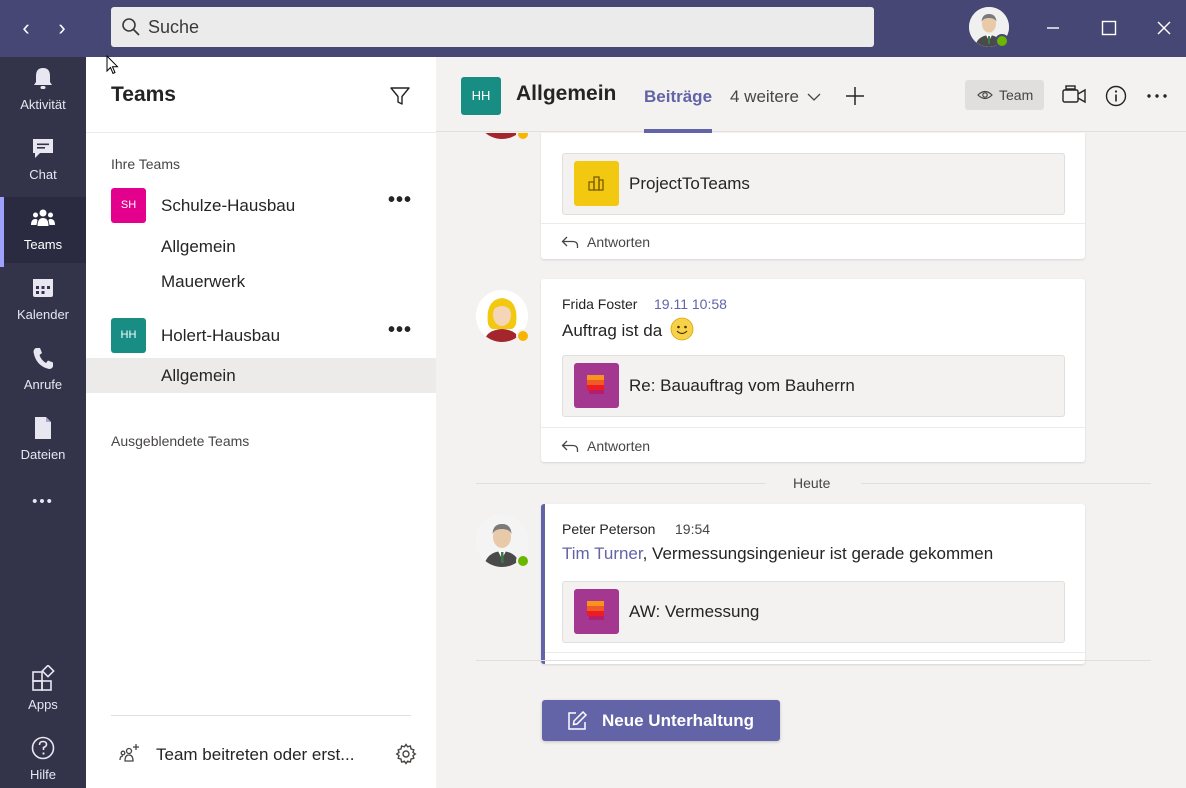  Describe the element at coordinates (43, 300) in the screenshot. I see `rail-item-calendar: Kalender` at that location.